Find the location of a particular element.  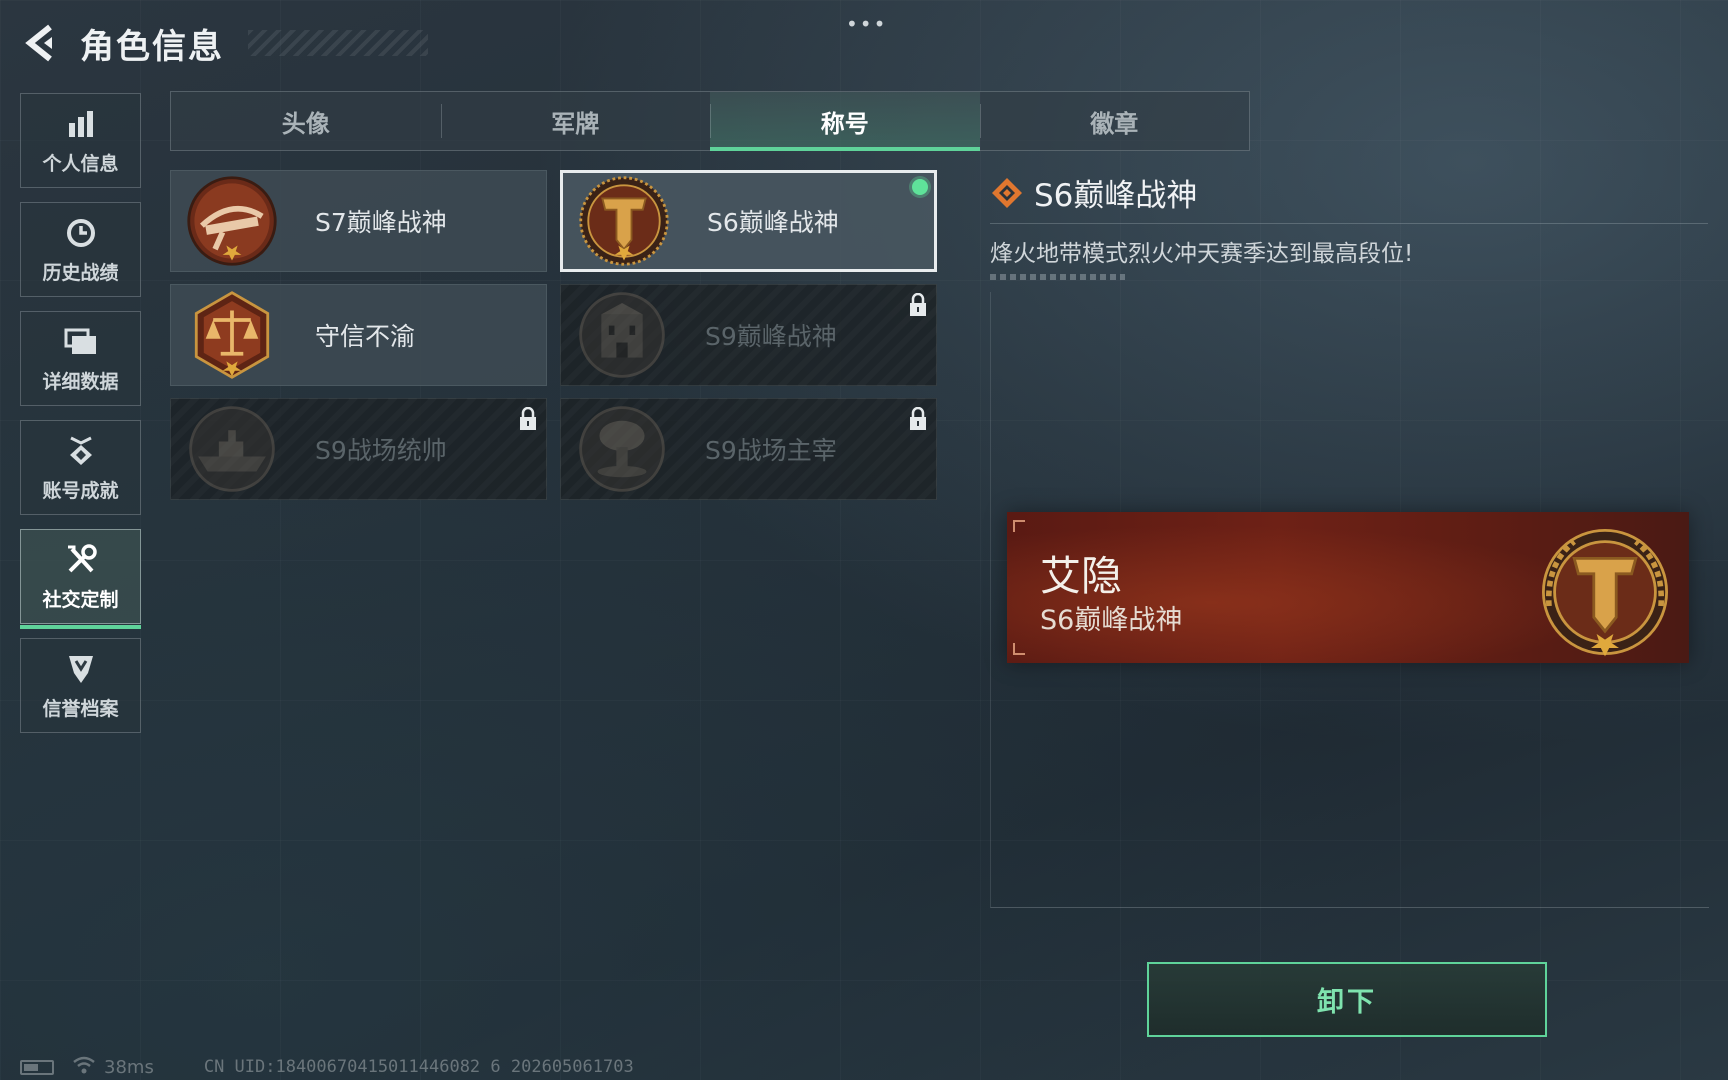

sidebar-item-personal-info: 个人信息 is located at coordinates (80, 140).